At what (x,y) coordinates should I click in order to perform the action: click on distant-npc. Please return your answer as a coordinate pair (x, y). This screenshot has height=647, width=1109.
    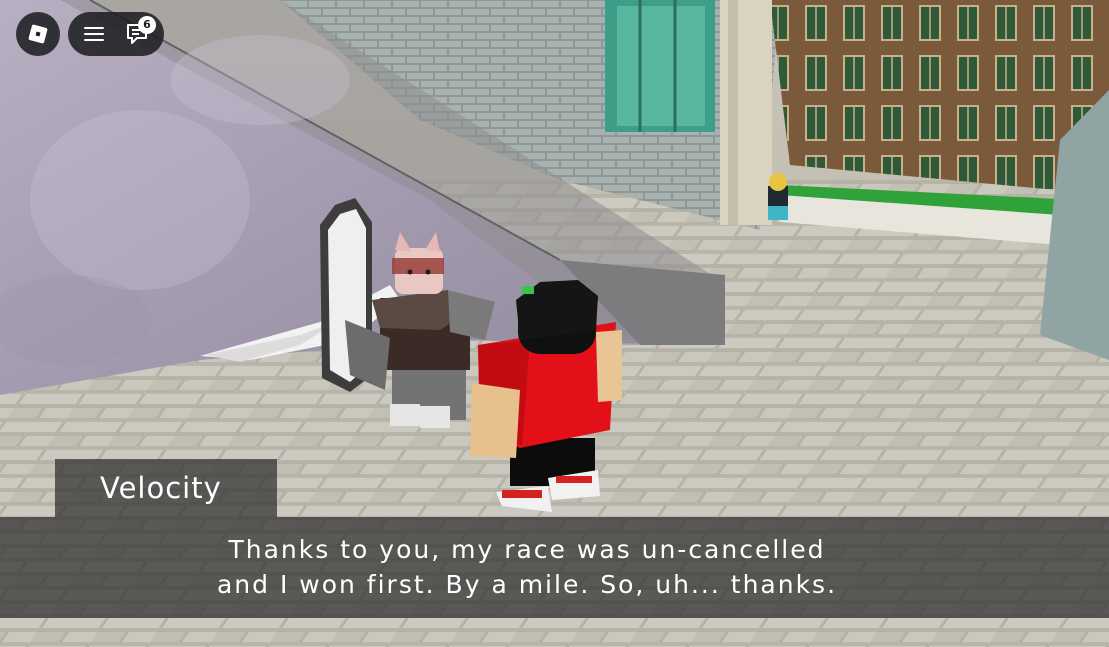
    Looking at the image, I should click on (778, 196).